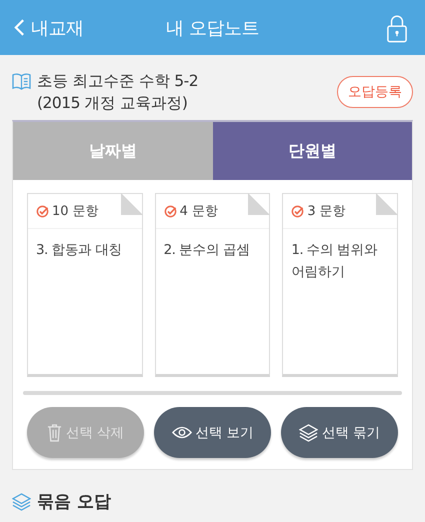  I want to click on unit-card: 10 문항 3. 합동과 대칭, so click(85, 285).